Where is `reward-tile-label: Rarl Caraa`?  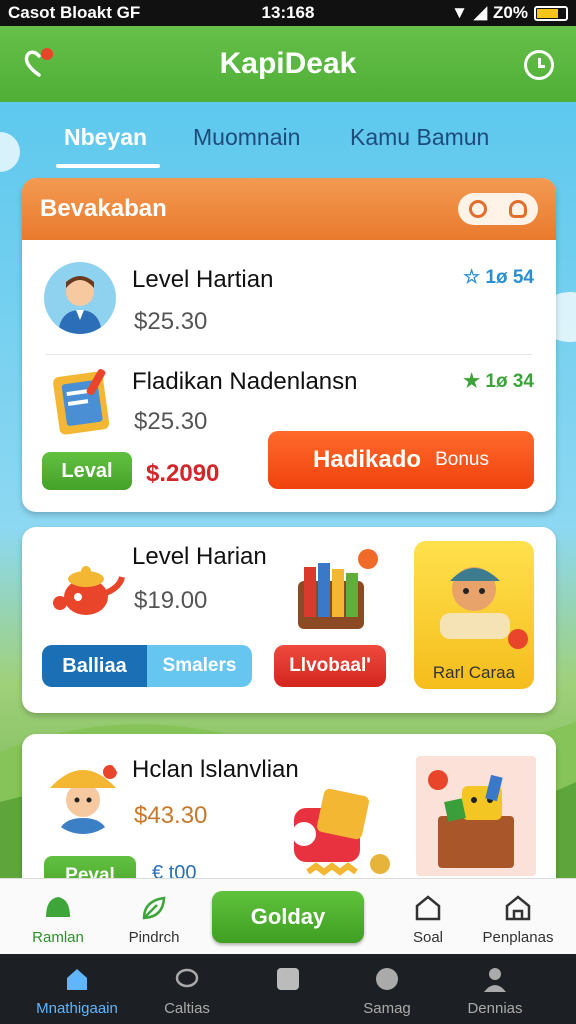
reward-tile-label: Rarl Caraa is located at coordinates (474, 672).